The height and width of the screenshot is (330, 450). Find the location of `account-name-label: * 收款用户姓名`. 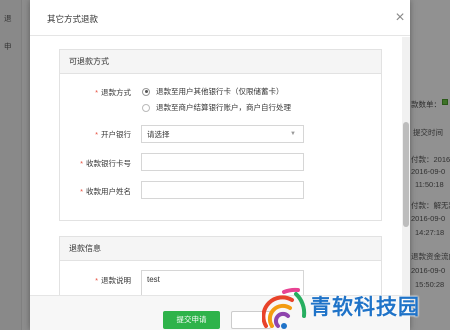

account-name-label: * 收款用户姓名 is located at coordinates (105, 191).